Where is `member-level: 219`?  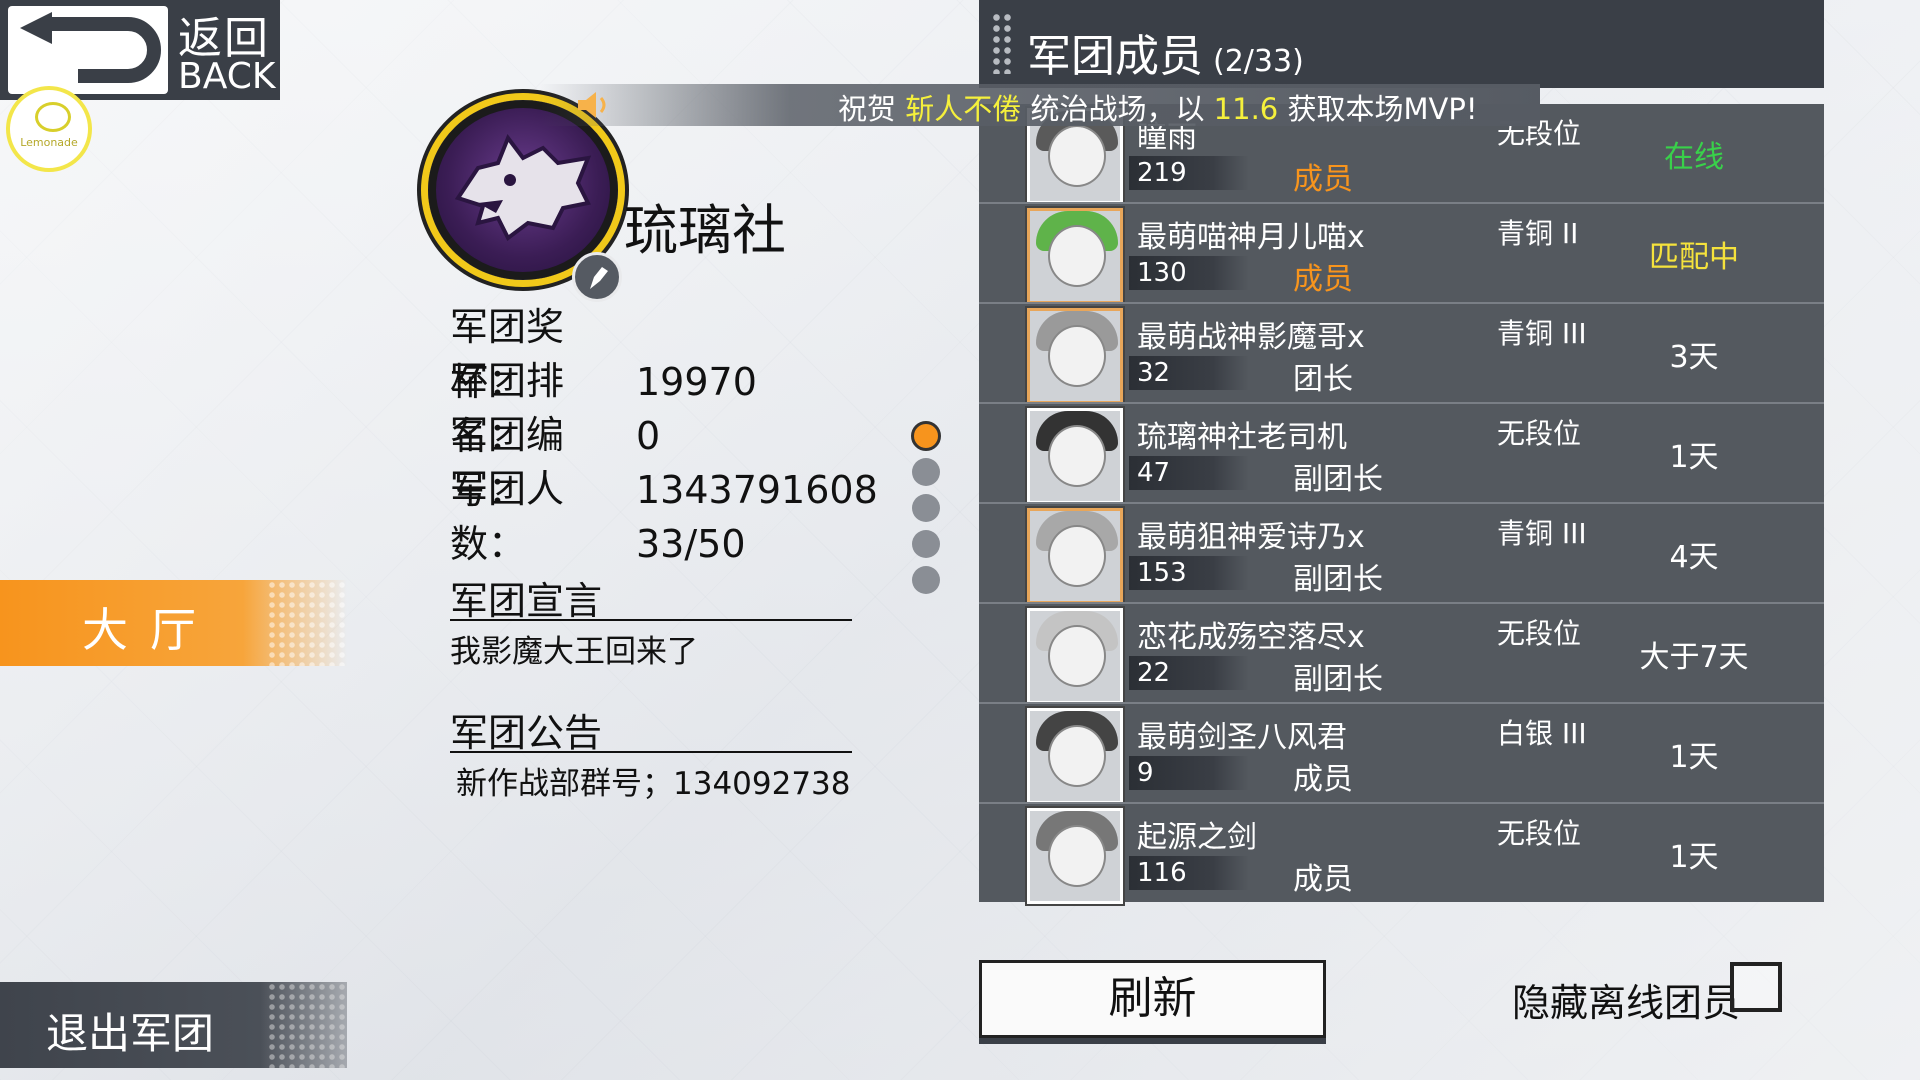 member-level: 219 is located at coordinates (1162, 173).